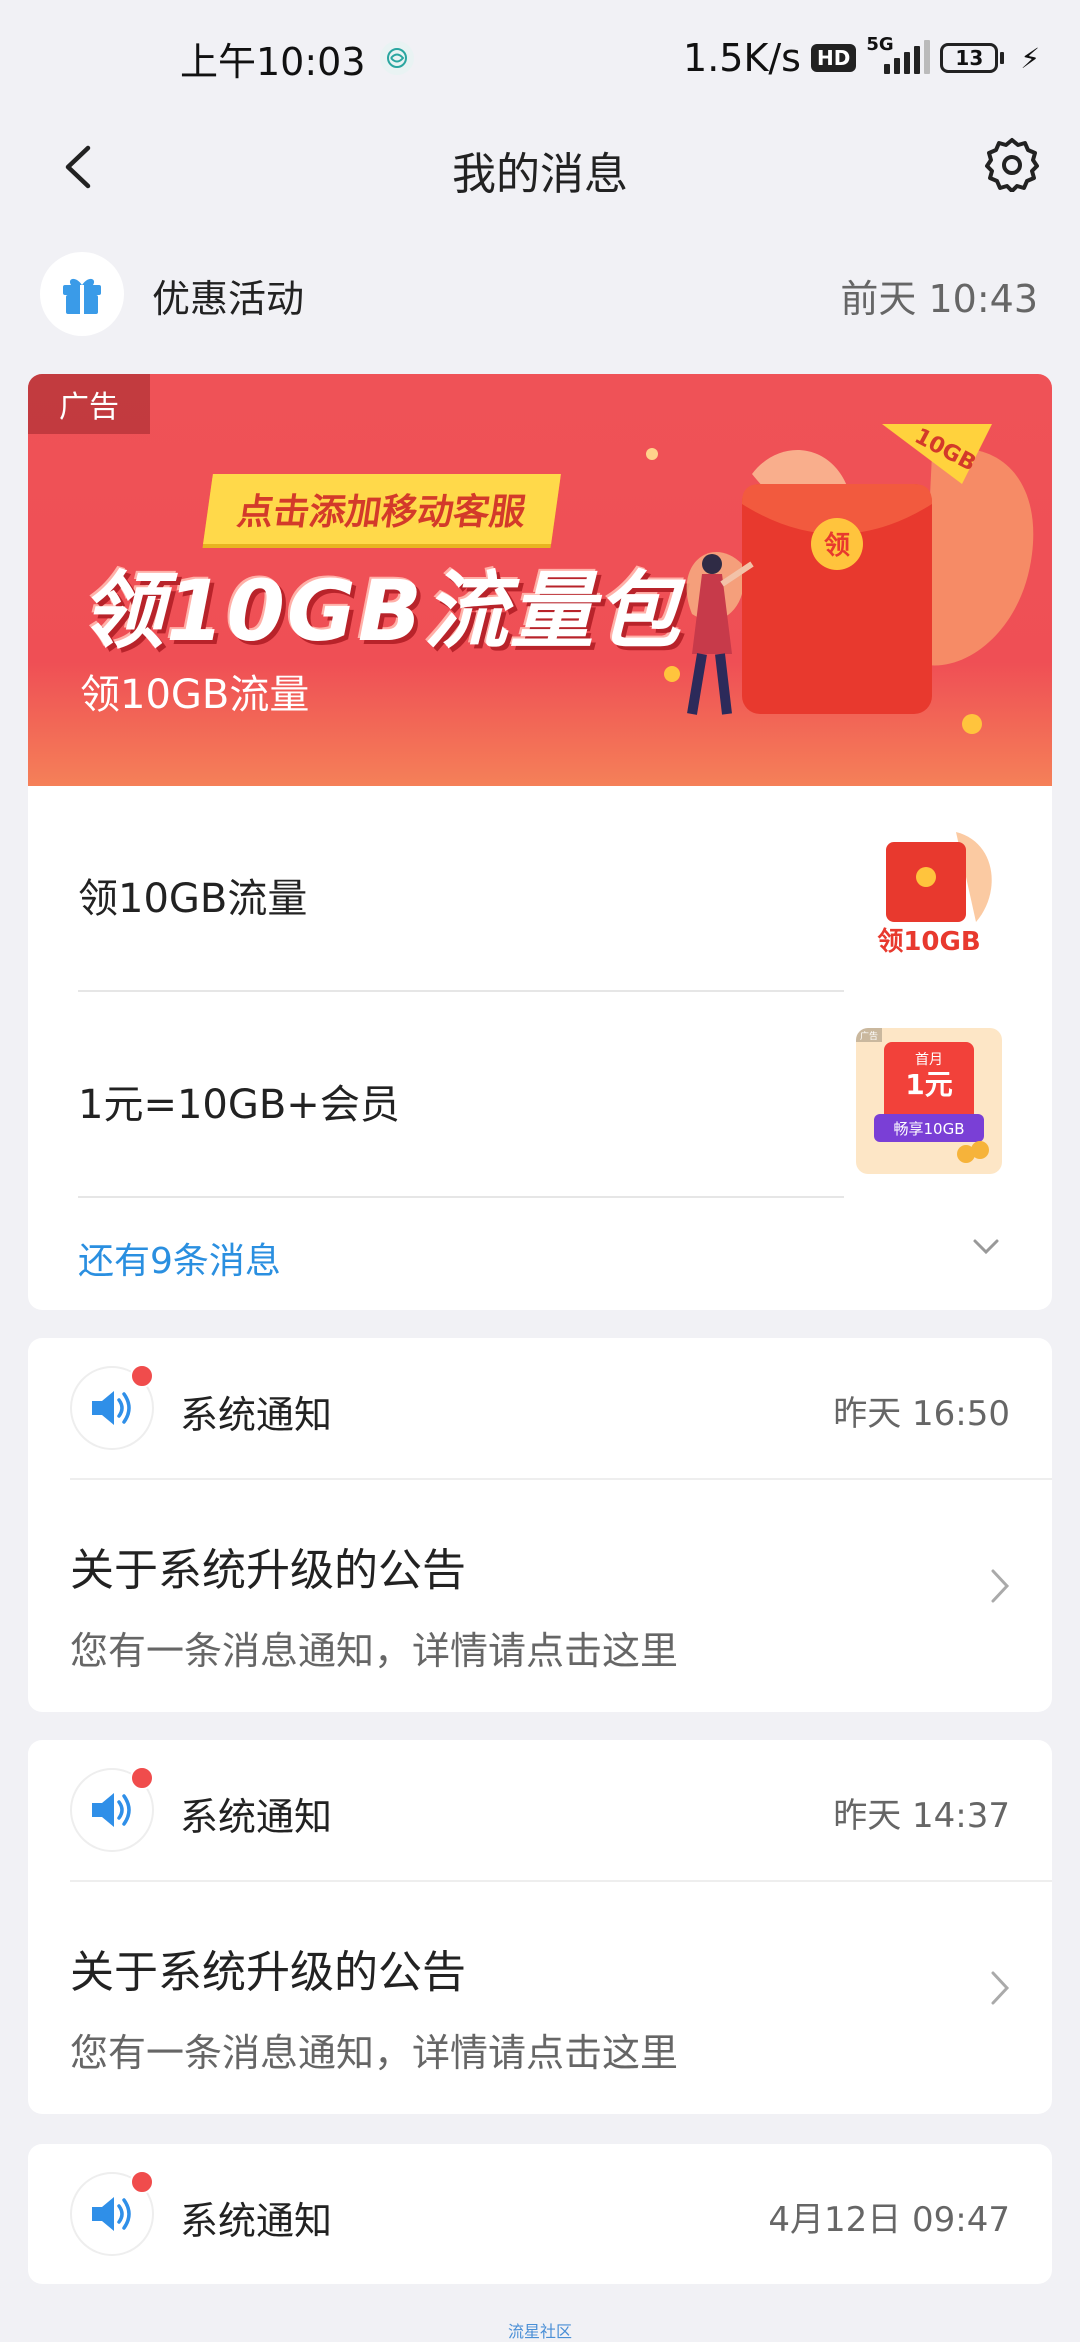 The width and height of the screenshot is (1080, 2342). Describe the element at coordinates (889, 2220) in the screenshot. I see `notification-timestamp: 4月12日 09:47` at that location.